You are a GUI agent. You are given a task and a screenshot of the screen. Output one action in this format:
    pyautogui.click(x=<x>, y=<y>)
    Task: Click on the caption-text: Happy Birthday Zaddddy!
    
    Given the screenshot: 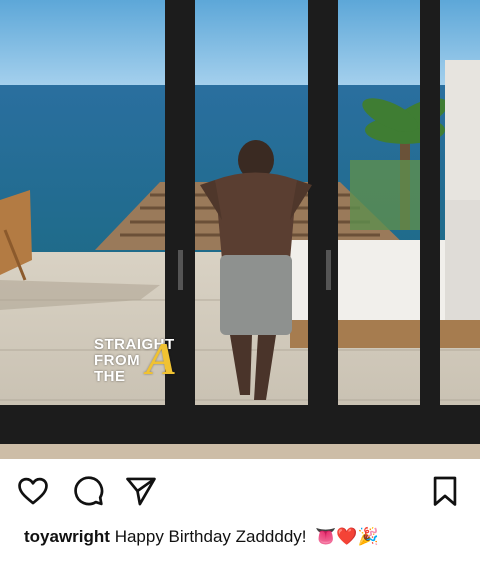 What is the action you would take?
    pyautogui.click(x=210, y=536)
    